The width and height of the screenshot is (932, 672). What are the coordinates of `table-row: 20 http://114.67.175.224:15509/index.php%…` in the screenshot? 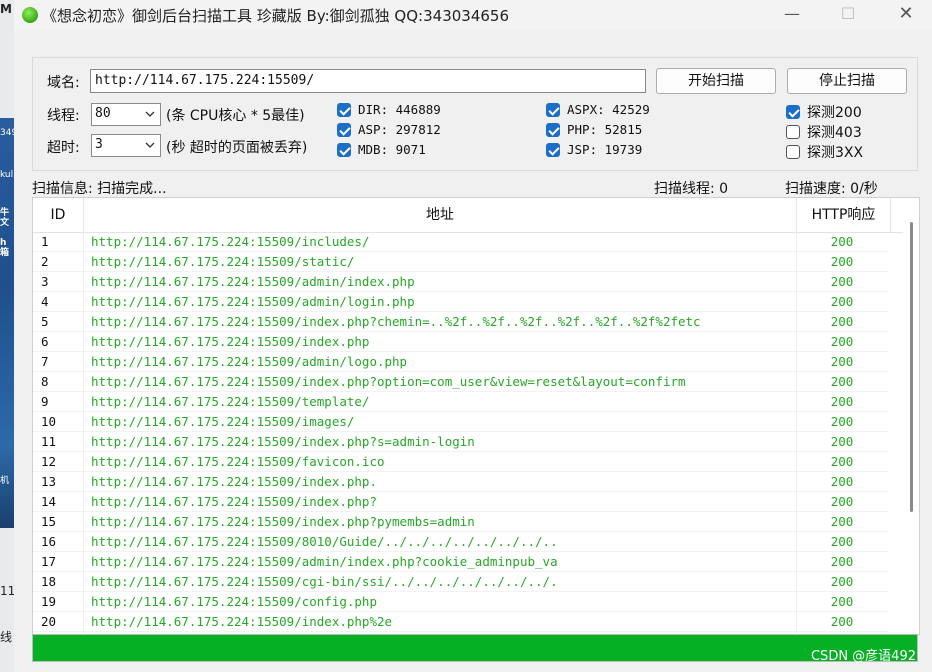 It's located at (461, 622).